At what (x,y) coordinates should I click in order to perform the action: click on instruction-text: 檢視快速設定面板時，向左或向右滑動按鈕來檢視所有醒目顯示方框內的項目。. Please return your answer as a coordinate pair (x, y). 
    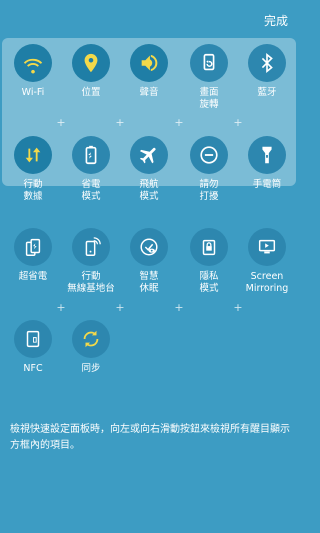
    Looking at the image, I should click on (150, 437).